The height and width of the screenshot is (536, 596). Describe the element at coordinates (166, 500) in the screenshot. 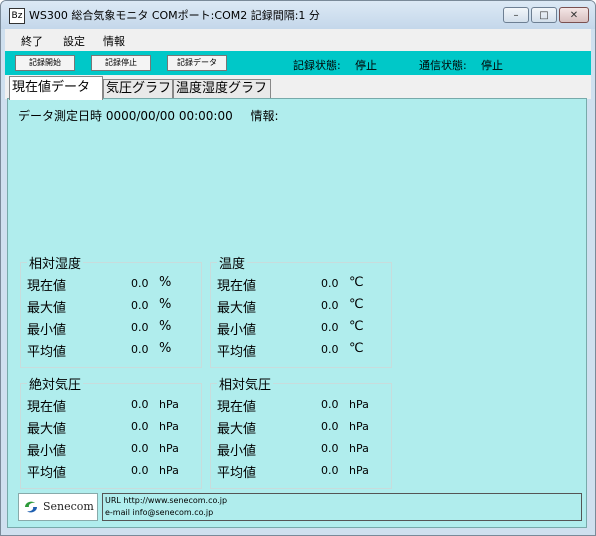

I see `url-line: URL http://www.senecom.co.jp` at that location.